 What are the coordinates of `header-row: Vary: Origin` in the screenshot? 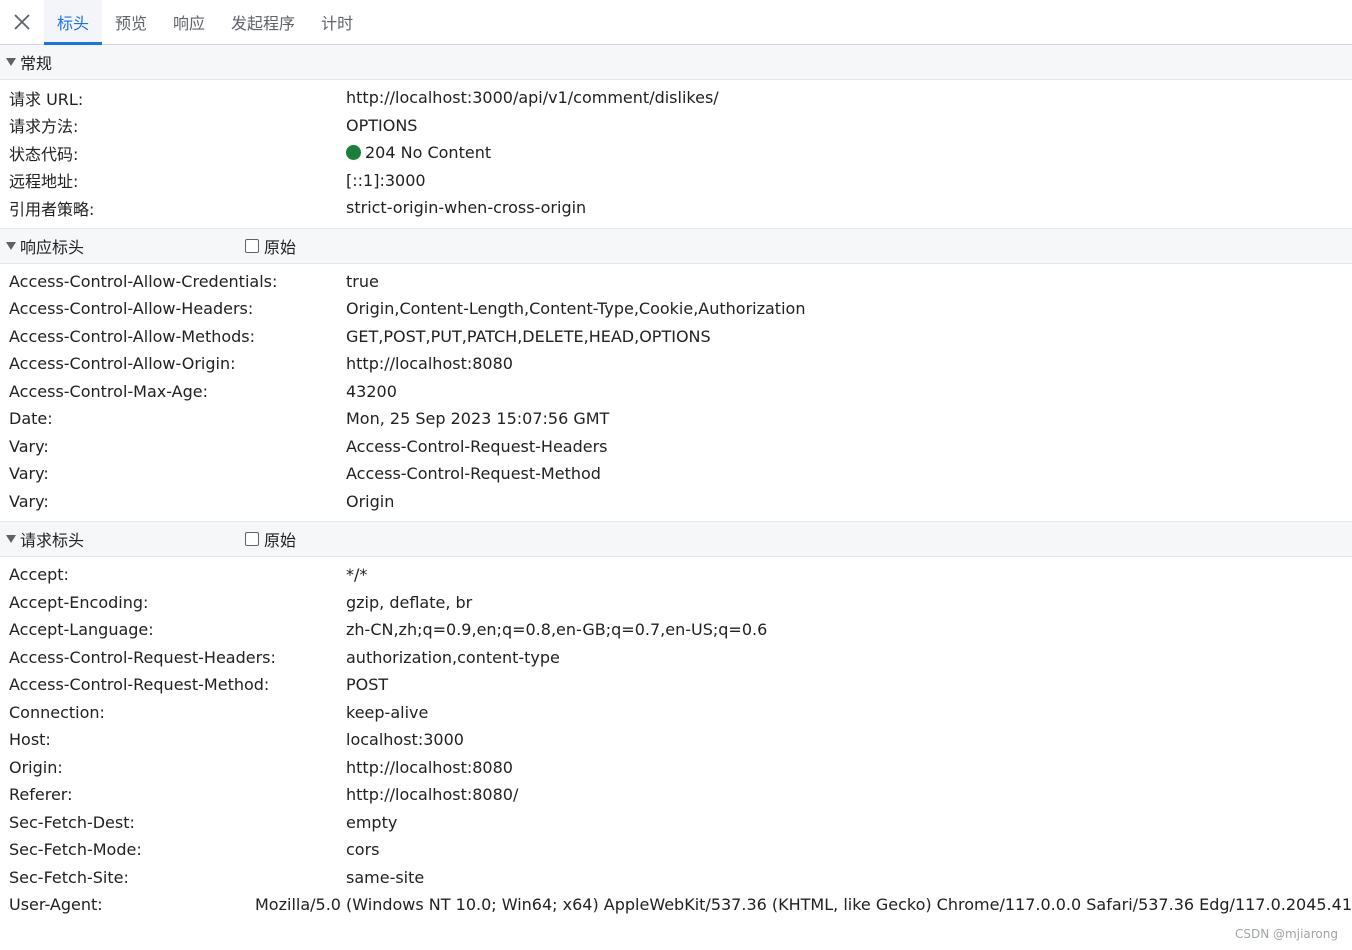 It's located at (676, 502).